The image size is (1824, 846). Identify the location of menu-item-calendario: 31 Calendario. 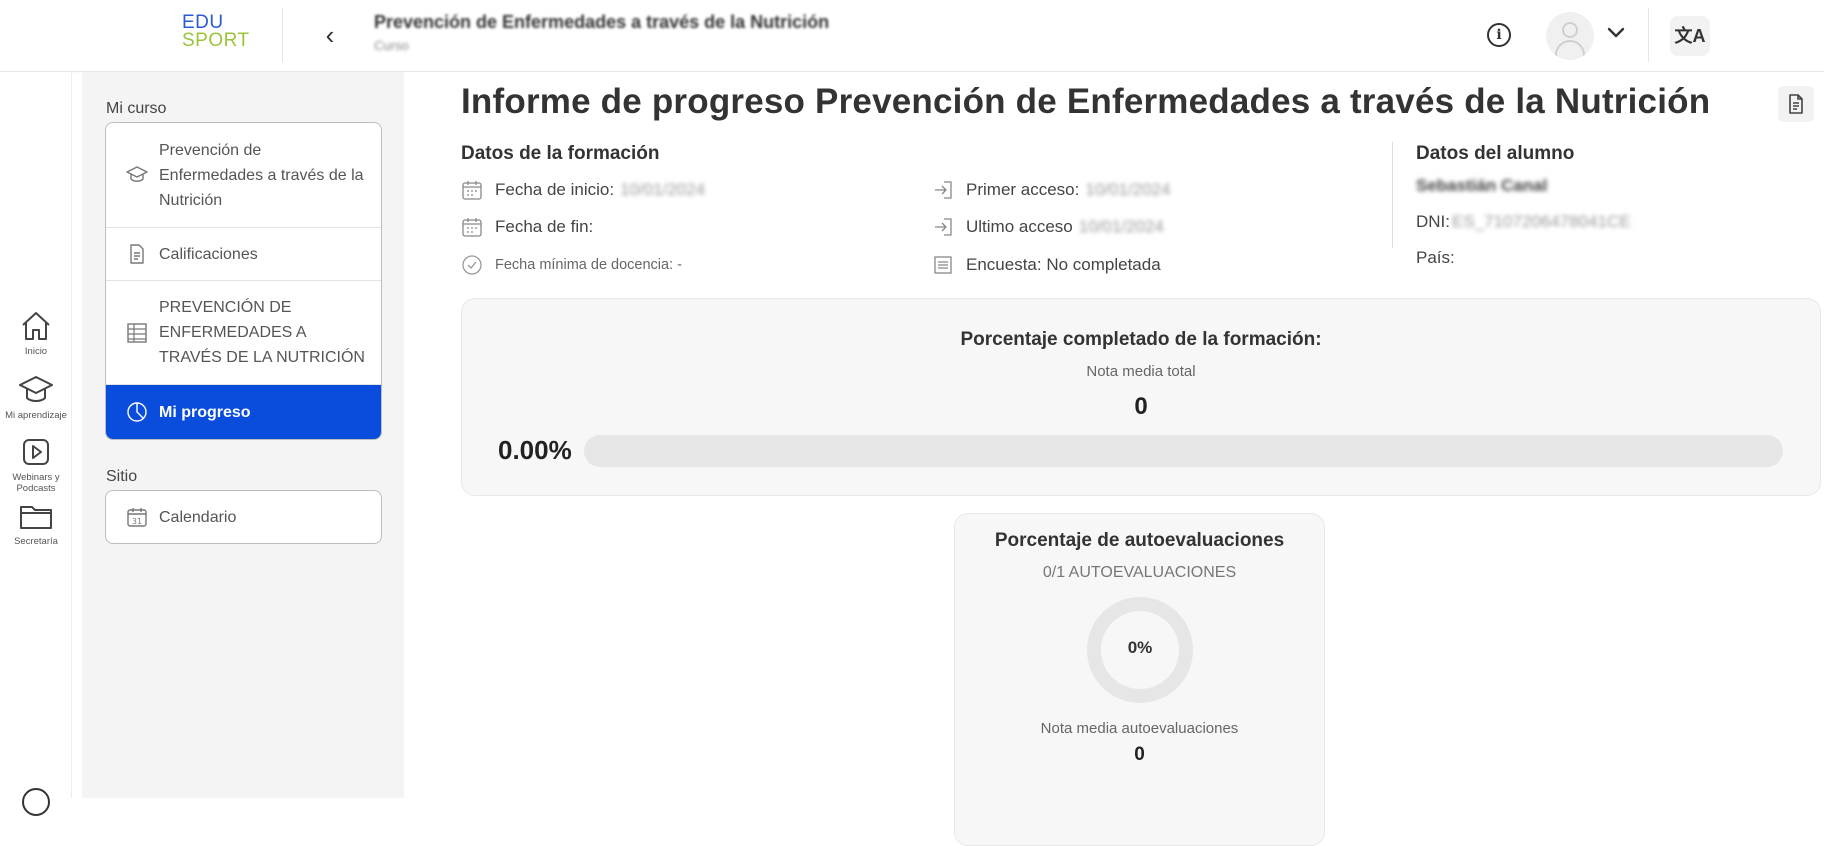
(243, 517).